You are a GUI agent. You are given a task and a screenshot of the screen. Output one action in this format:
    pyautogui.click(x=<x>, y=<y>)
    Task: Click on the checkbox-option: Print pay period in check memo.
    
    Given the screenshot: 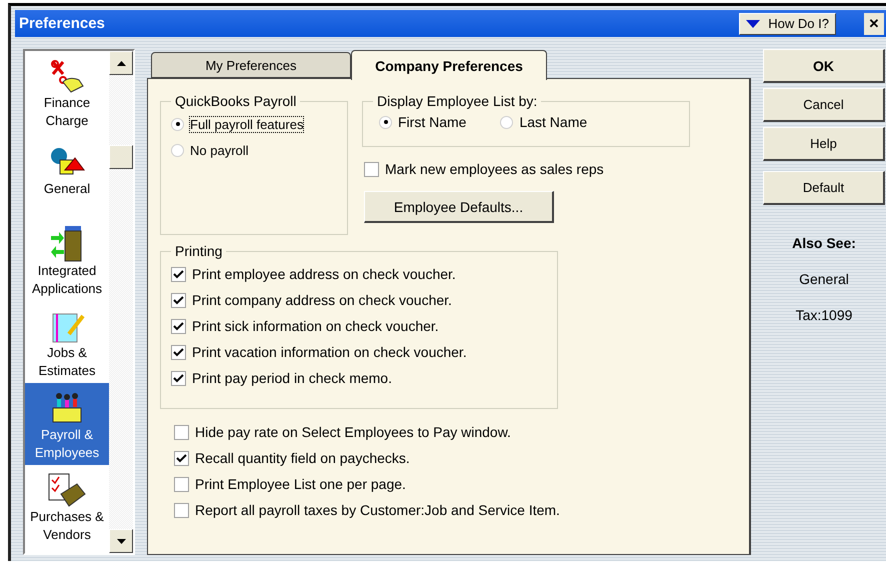 What is the action you would take?
    pyautogui.click(x=359, y=378)
    